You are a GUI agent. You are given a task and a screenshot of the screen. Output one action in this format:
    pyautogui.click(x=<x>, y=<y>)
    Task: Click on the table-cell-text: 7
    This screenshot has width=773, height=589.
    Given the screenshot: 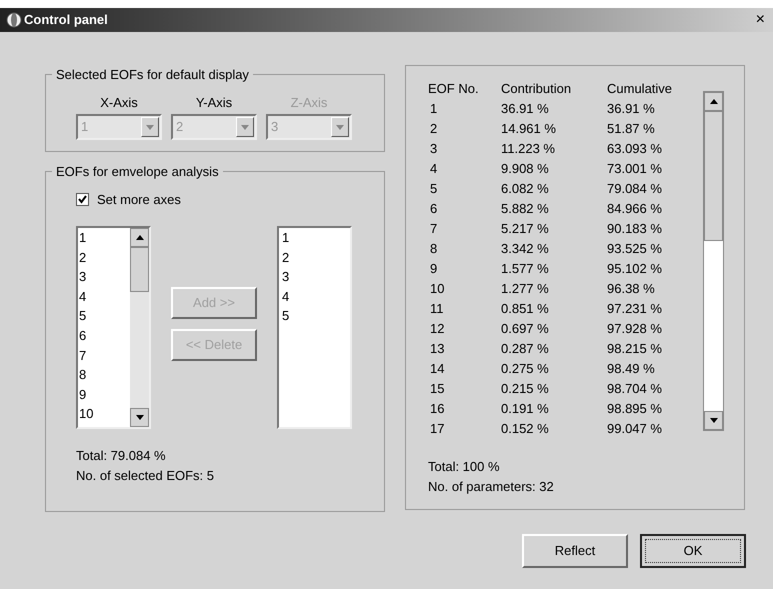 What is the action you would take?
    pyautogui.click(x=433, y=229)
    